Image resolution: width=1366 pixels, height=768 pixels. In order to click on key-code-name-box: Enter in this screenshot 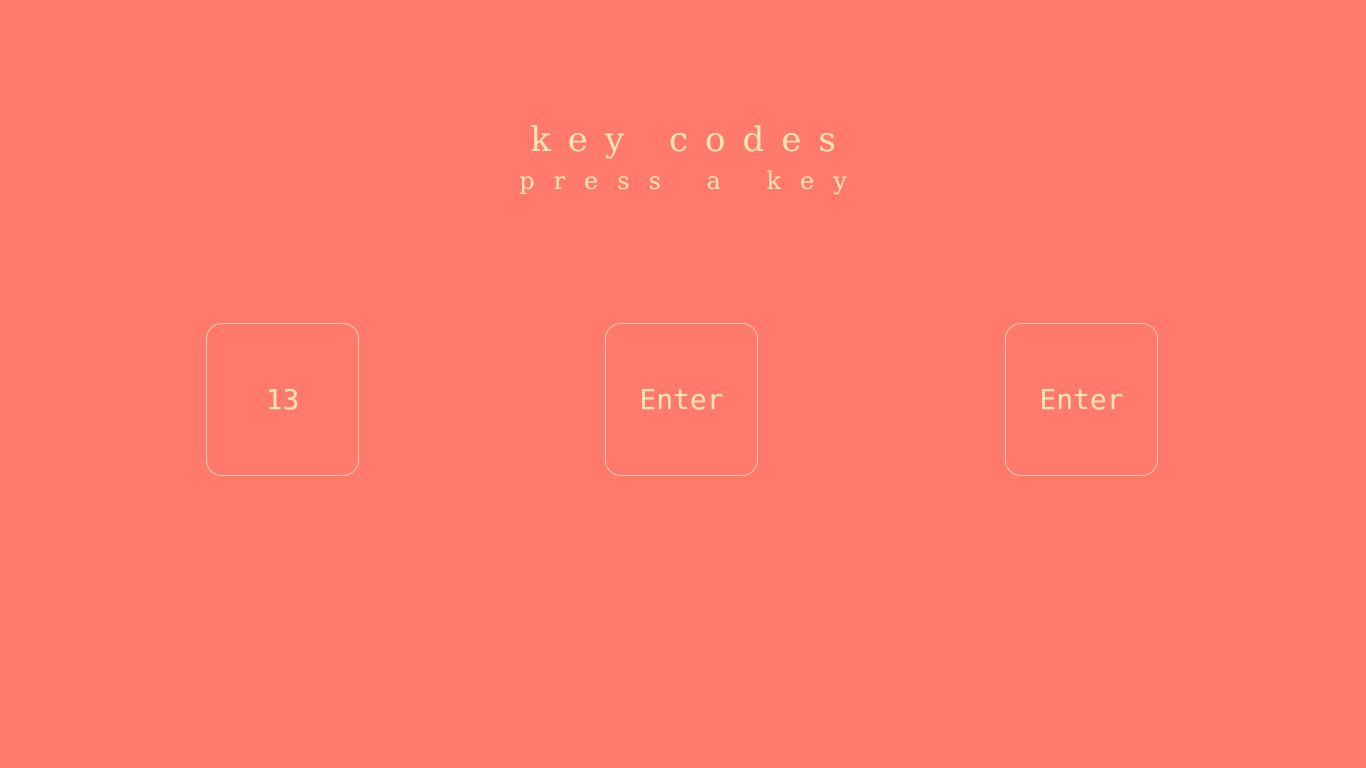, I will do `click(1081, 399)`.